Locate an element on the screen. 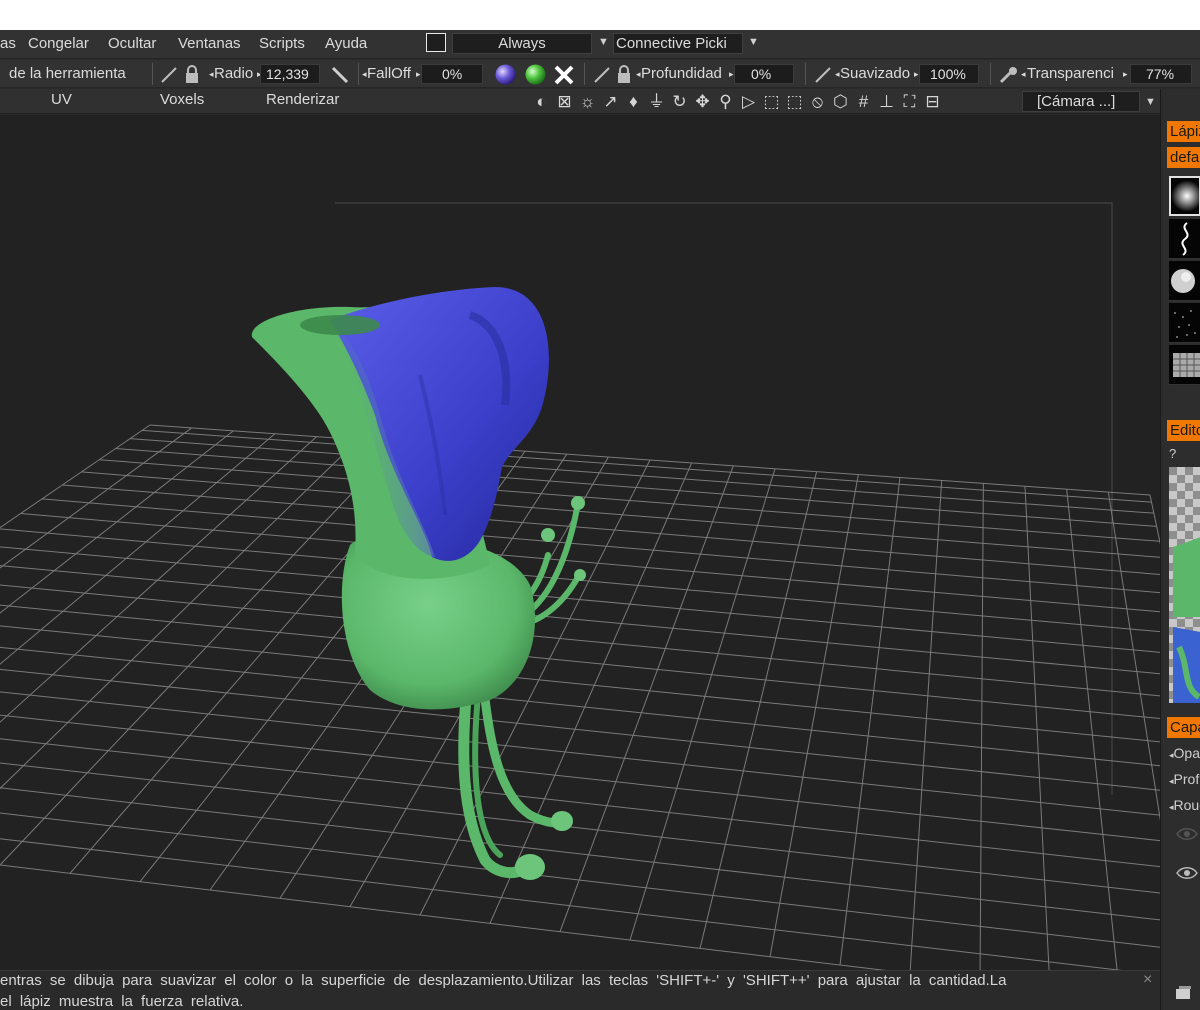 Image resolution: width=1200 pixels, height=1010 pixels. right-panel: Lápiz default Editor ? is located at coordinates (1180, 549).